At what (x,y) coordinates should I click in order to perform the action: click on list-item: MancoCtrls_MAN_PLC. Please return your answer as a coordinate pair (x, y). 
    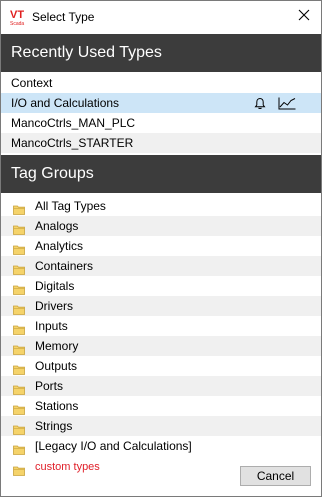
    Looking at the image, I should click on (161, 123).